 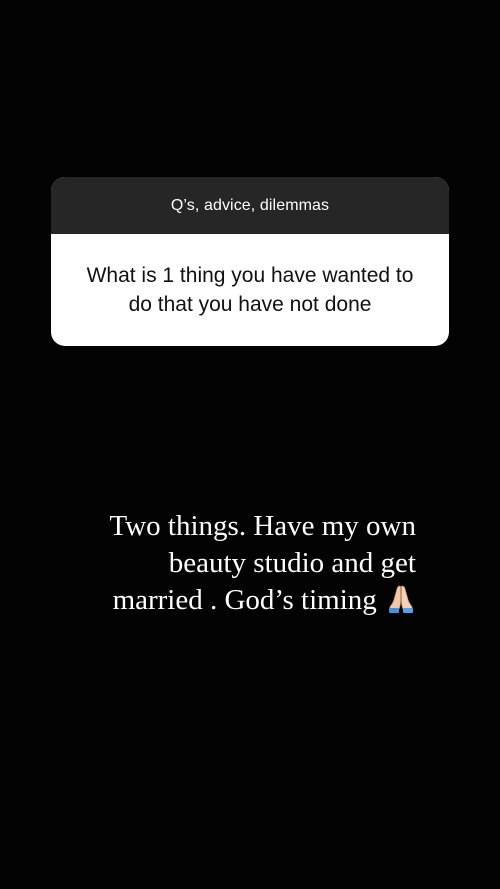 I want to click on answer-line-1: Two things. Have my own, so click(x=262, y=526).